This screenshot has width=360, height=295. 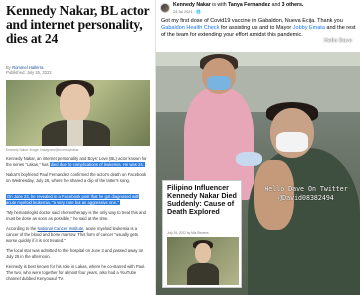 I want to click on inset-date: July 26, 2022 by Mia Stevens, so click(x=188, y=233).